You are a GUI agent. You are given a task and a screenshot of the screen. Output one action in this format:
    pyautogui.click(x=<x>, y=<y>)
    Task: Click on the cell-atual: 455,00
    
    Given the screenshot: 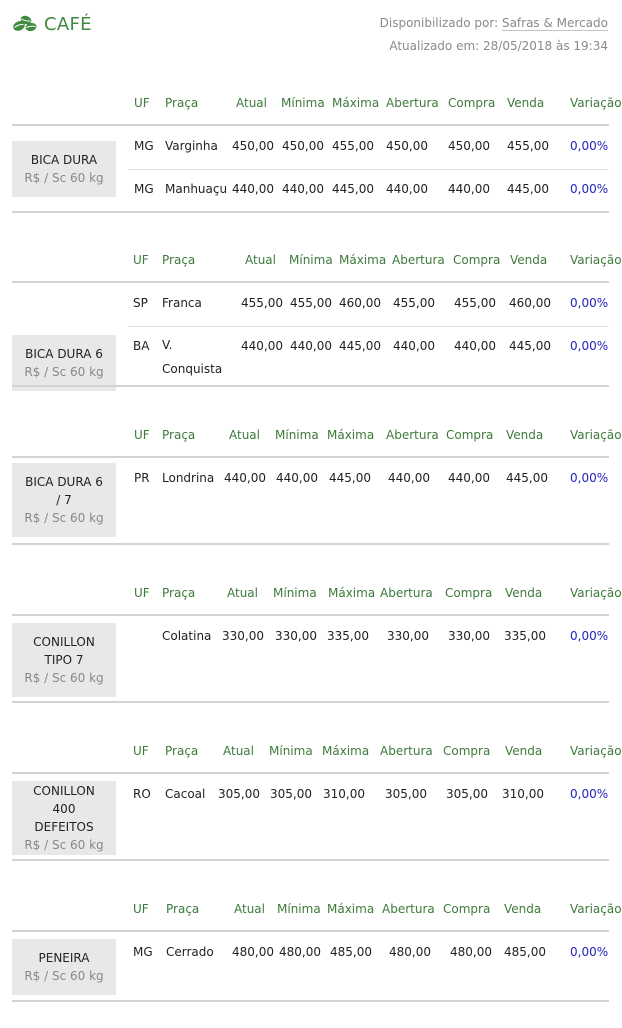 What is the action you would take?
    pyautogui.click(x=262, y=303)
    